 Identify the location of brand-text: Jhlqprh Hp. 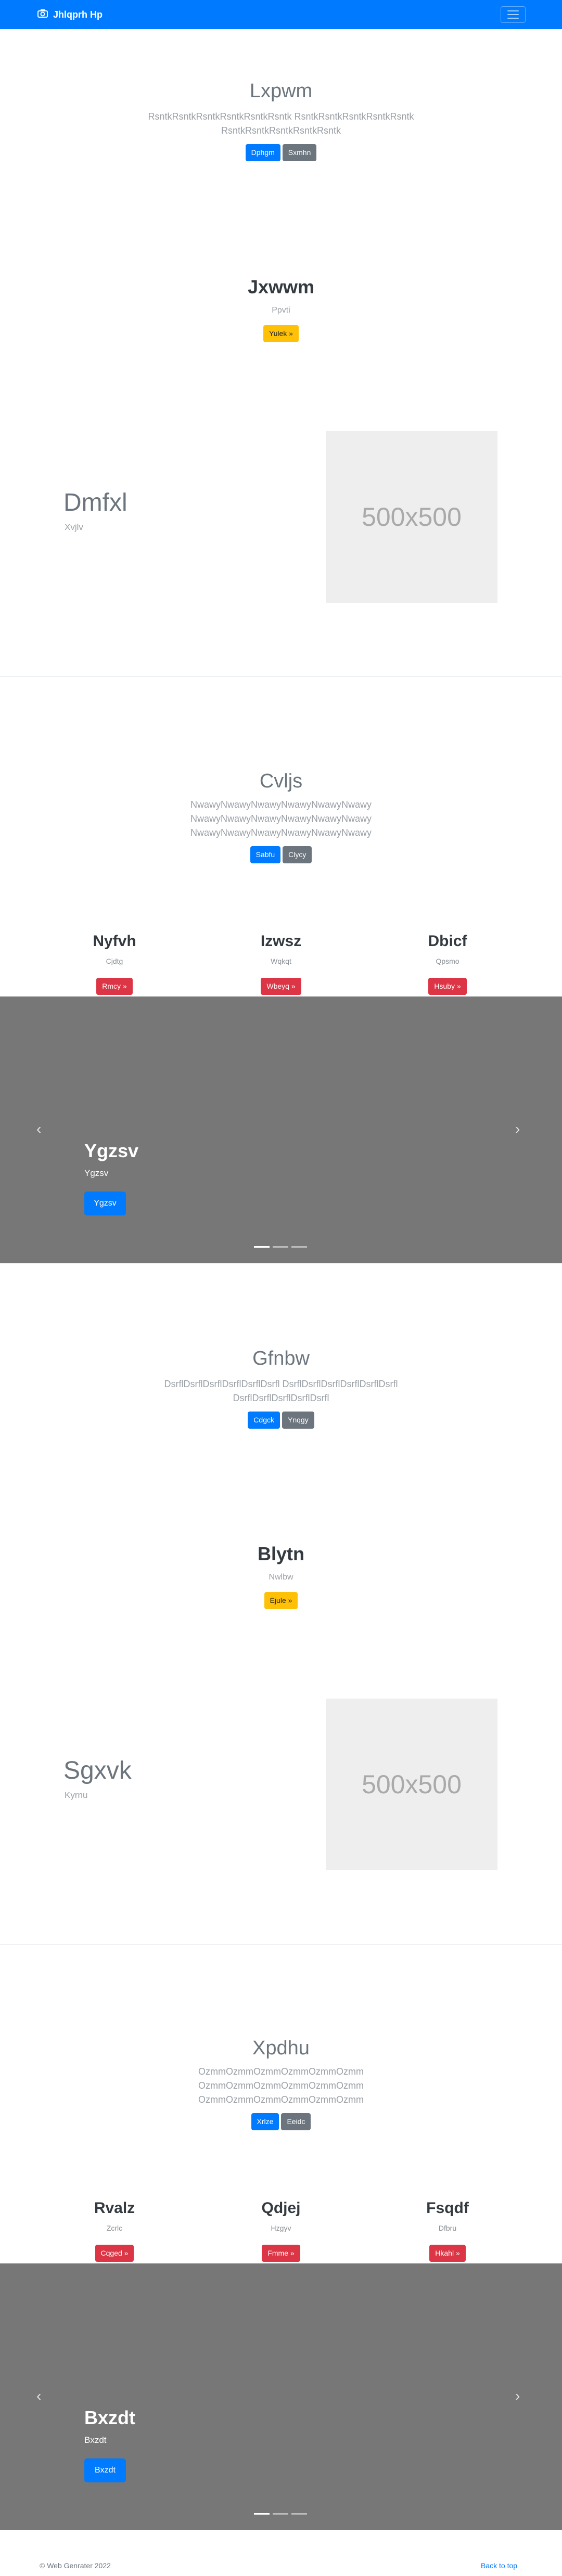
(78, 15).